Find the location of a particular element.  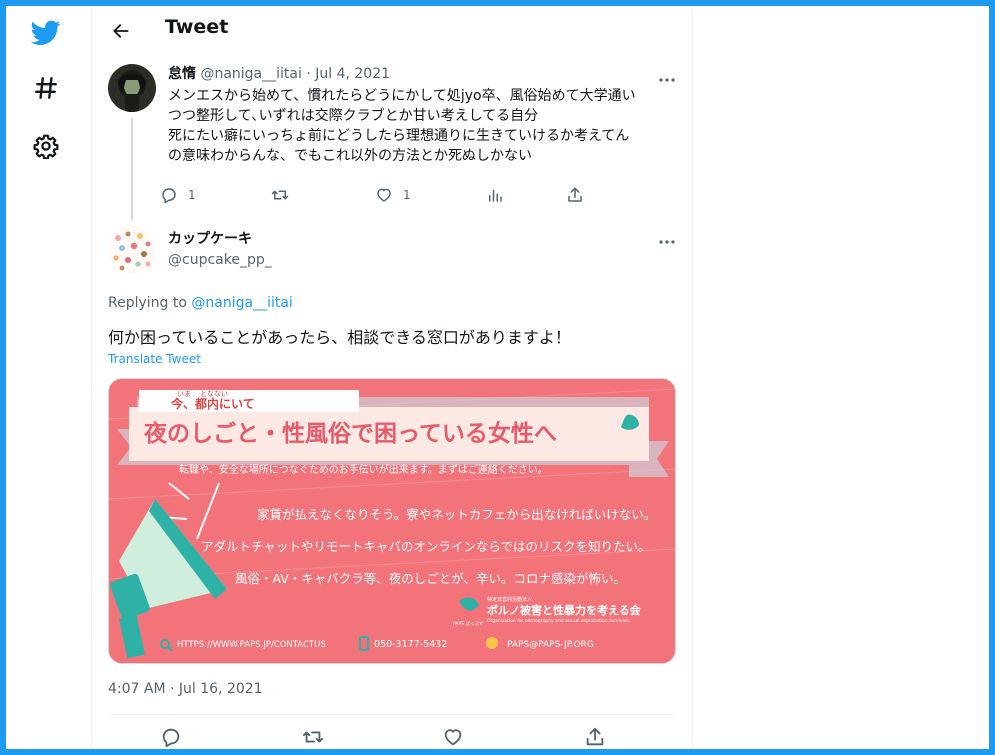

poster-headline: 夜のしごと・性風俗で困っている女性へ is located at coordinates (350, 433).